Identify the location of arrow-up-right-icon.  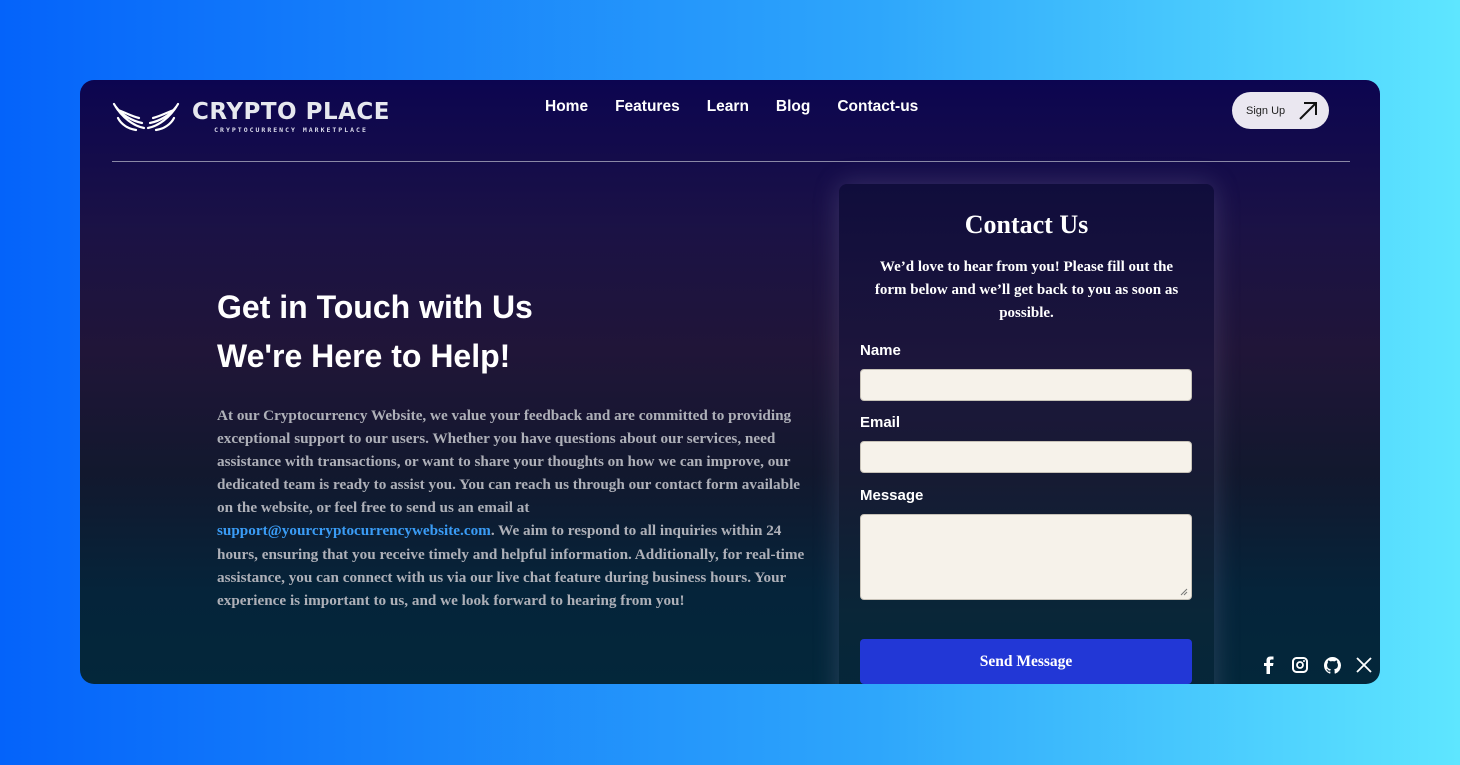
(1308, 111).